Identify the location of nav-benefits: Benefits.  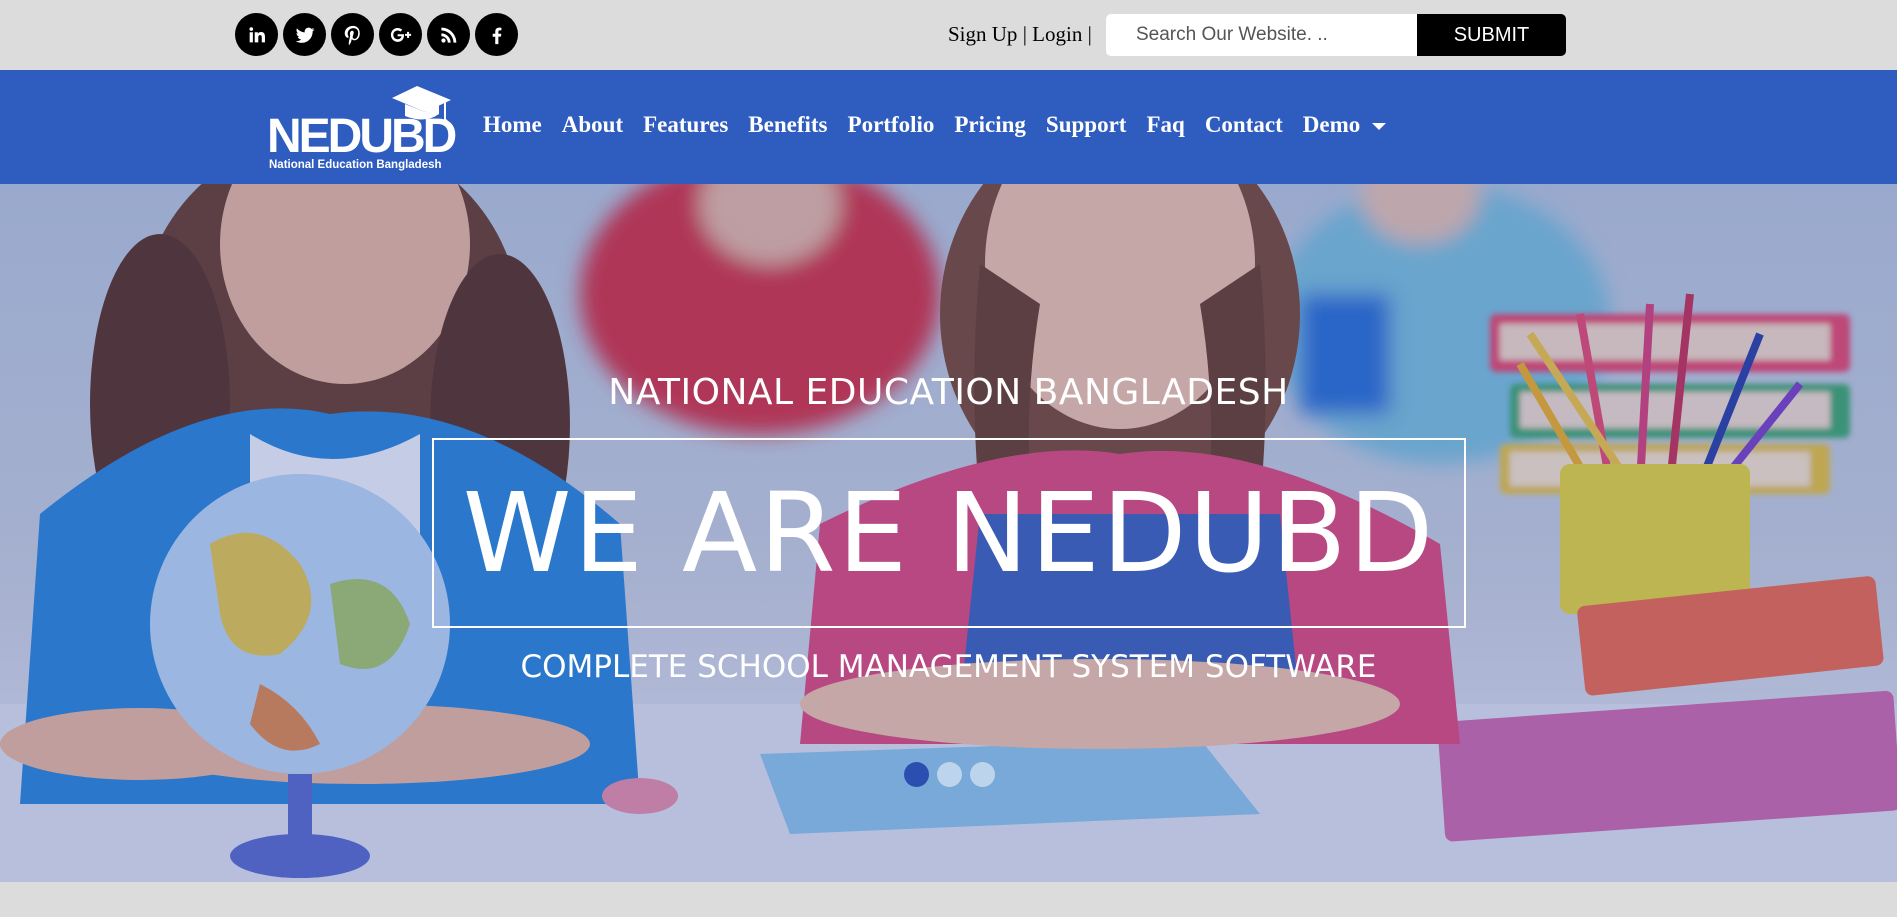
(787, 125).